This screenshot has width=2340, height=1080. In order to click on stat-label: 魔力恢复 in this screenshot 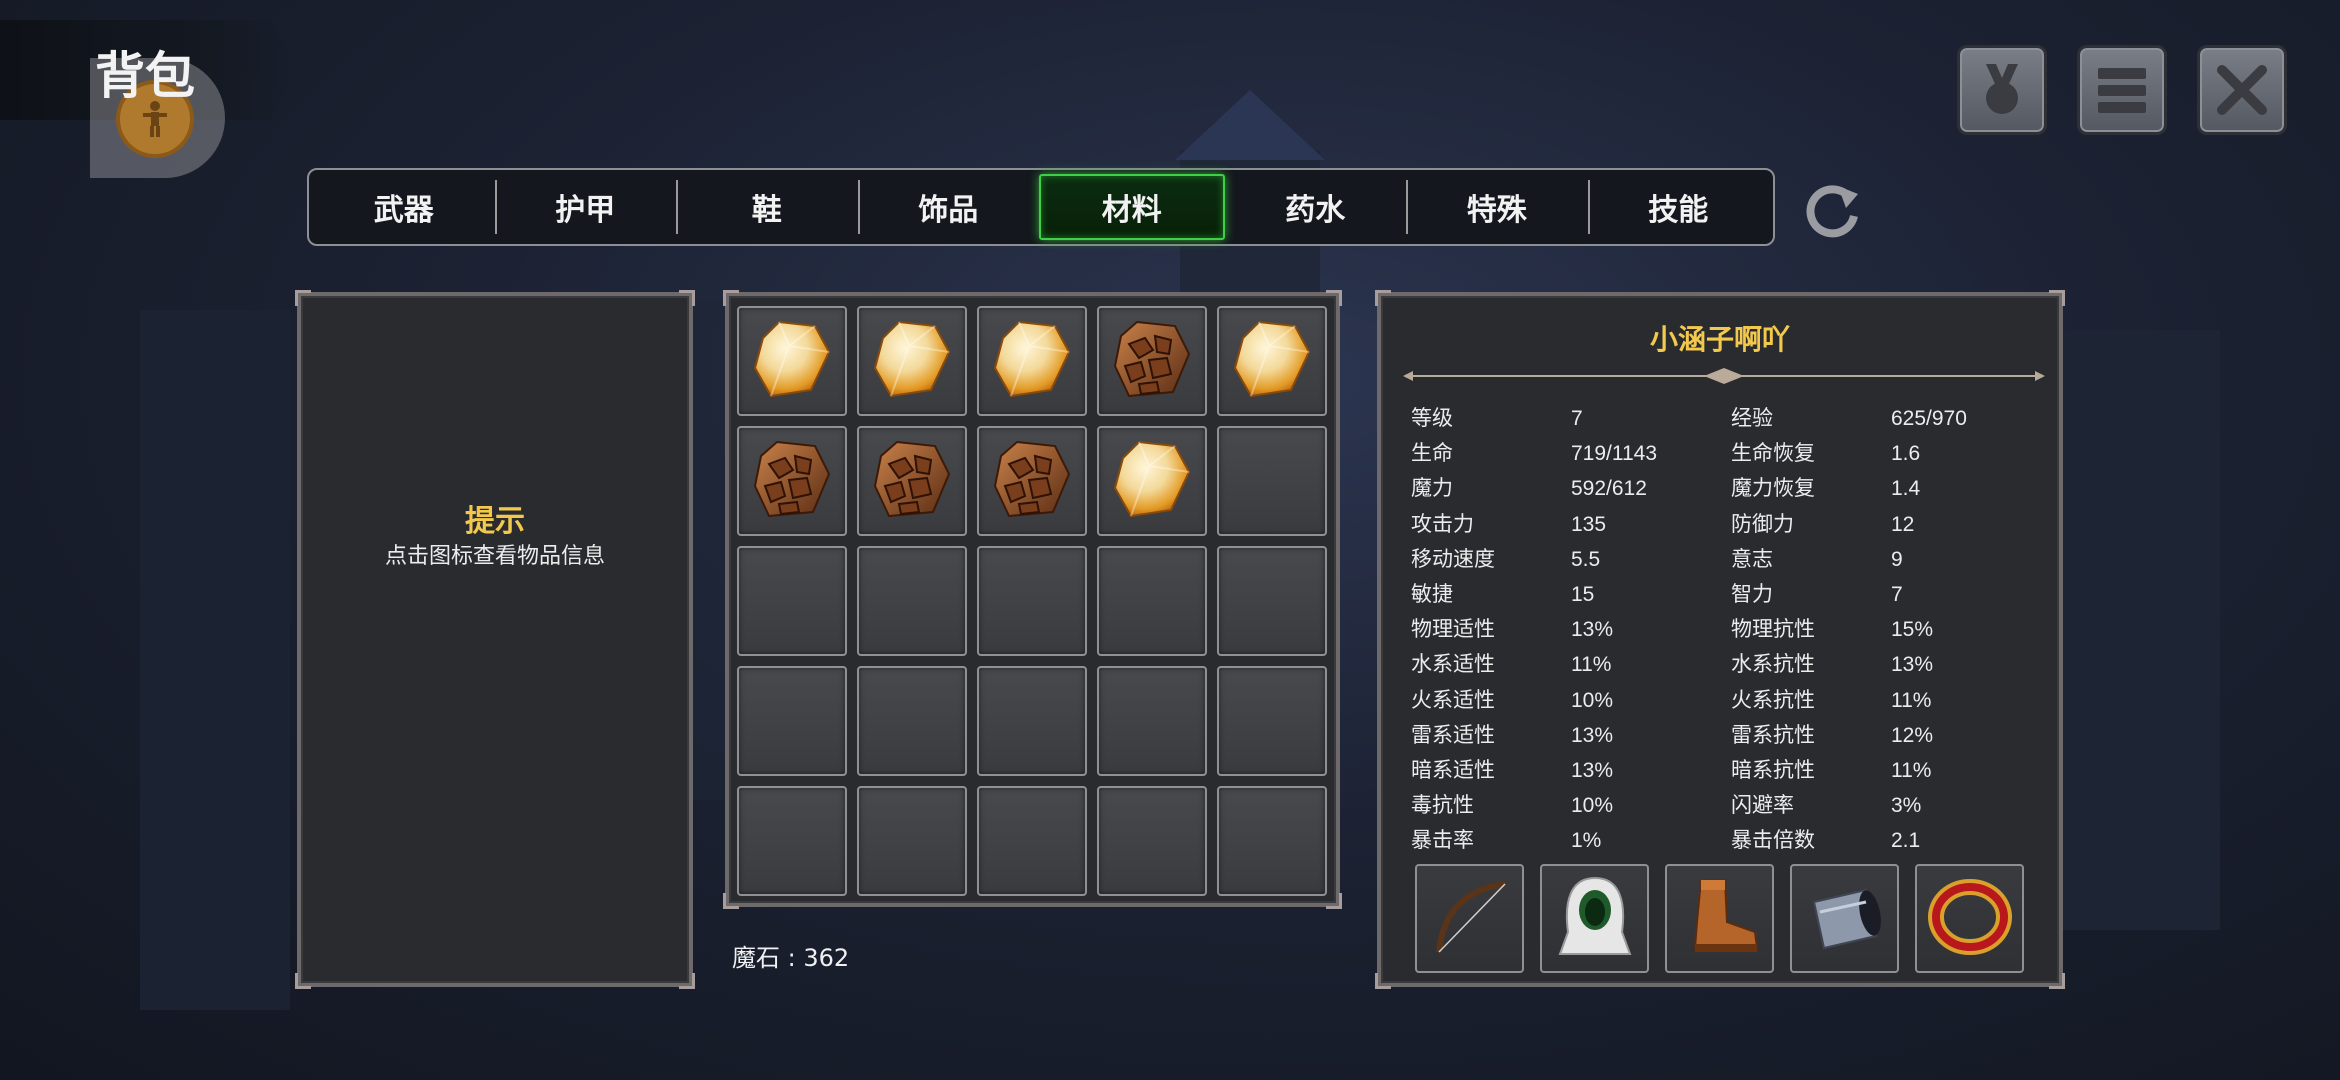, I will do `click(1773, 489)`.